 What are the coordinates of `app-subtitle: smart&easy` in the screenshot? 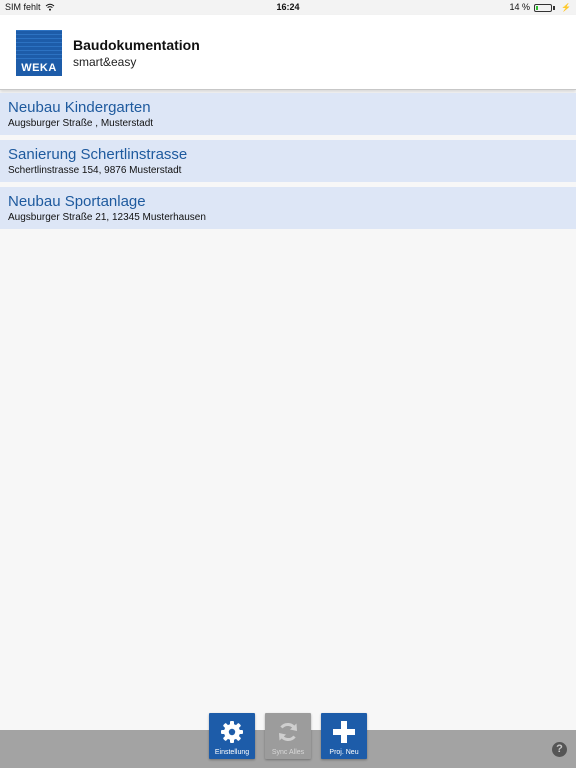 It's located at (105, 62).